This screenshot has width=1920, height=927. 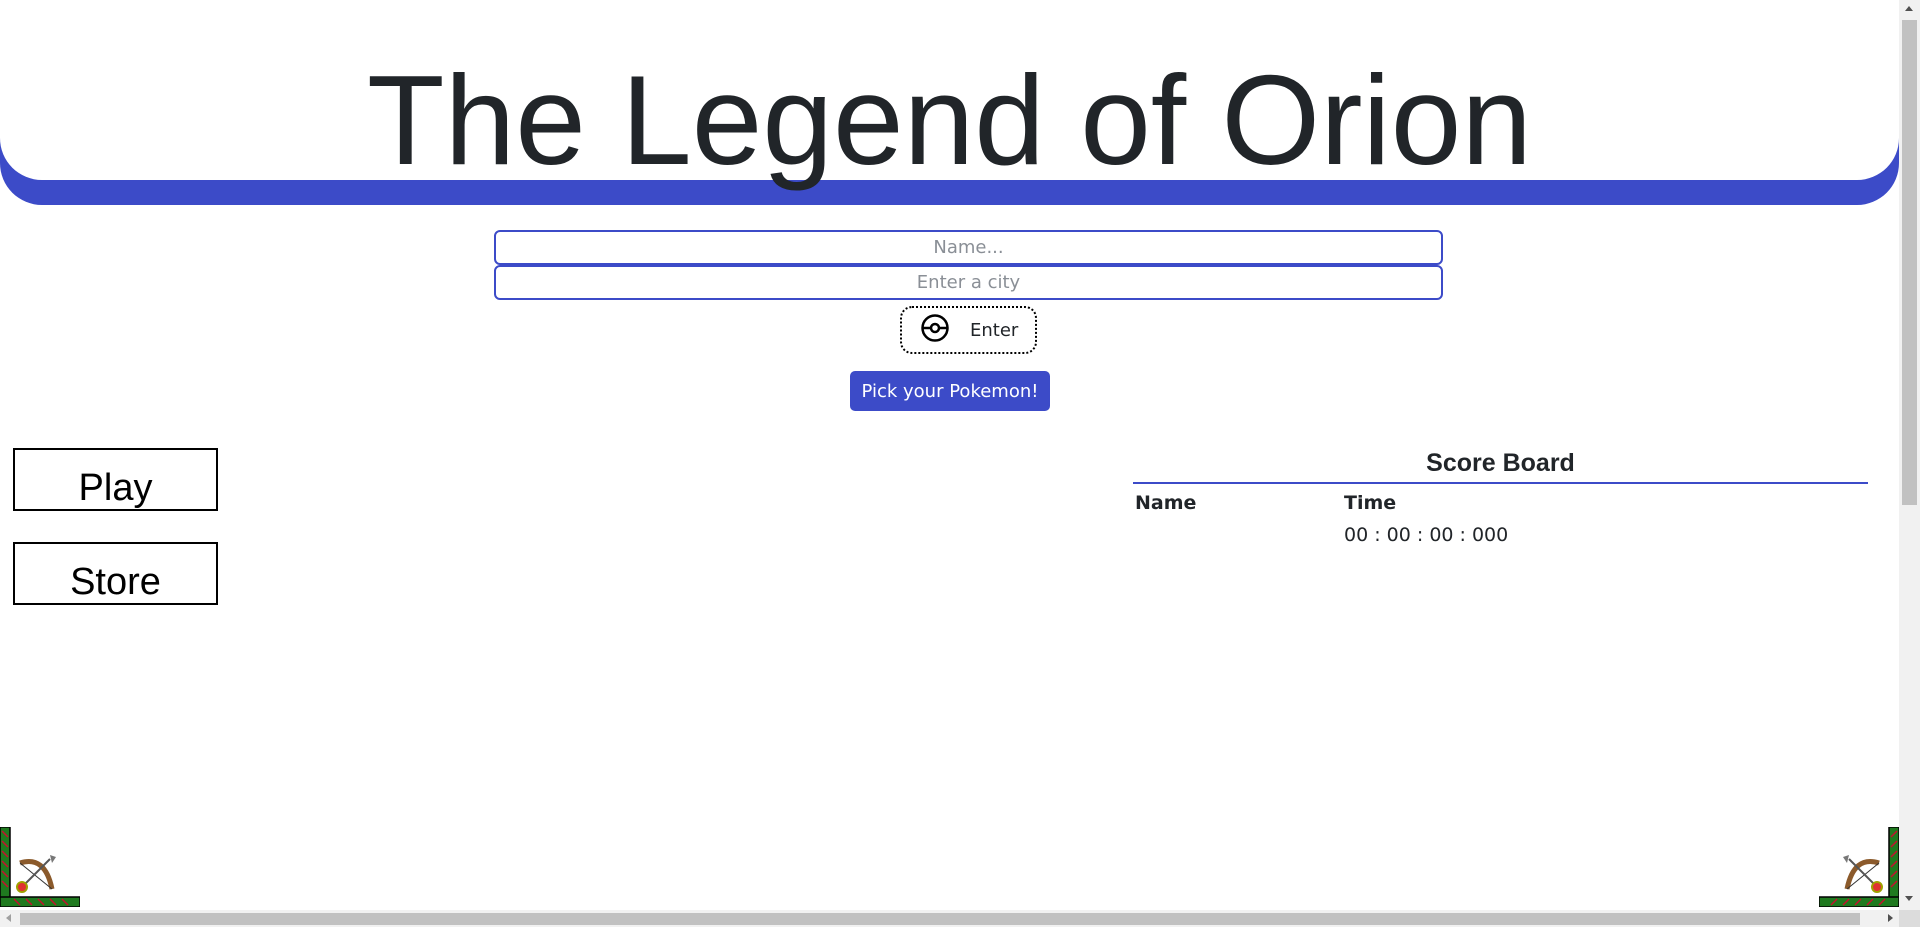 I want to click on pick-pokemon-label: Pick your Pokemon!, so click(x=950, y=391).